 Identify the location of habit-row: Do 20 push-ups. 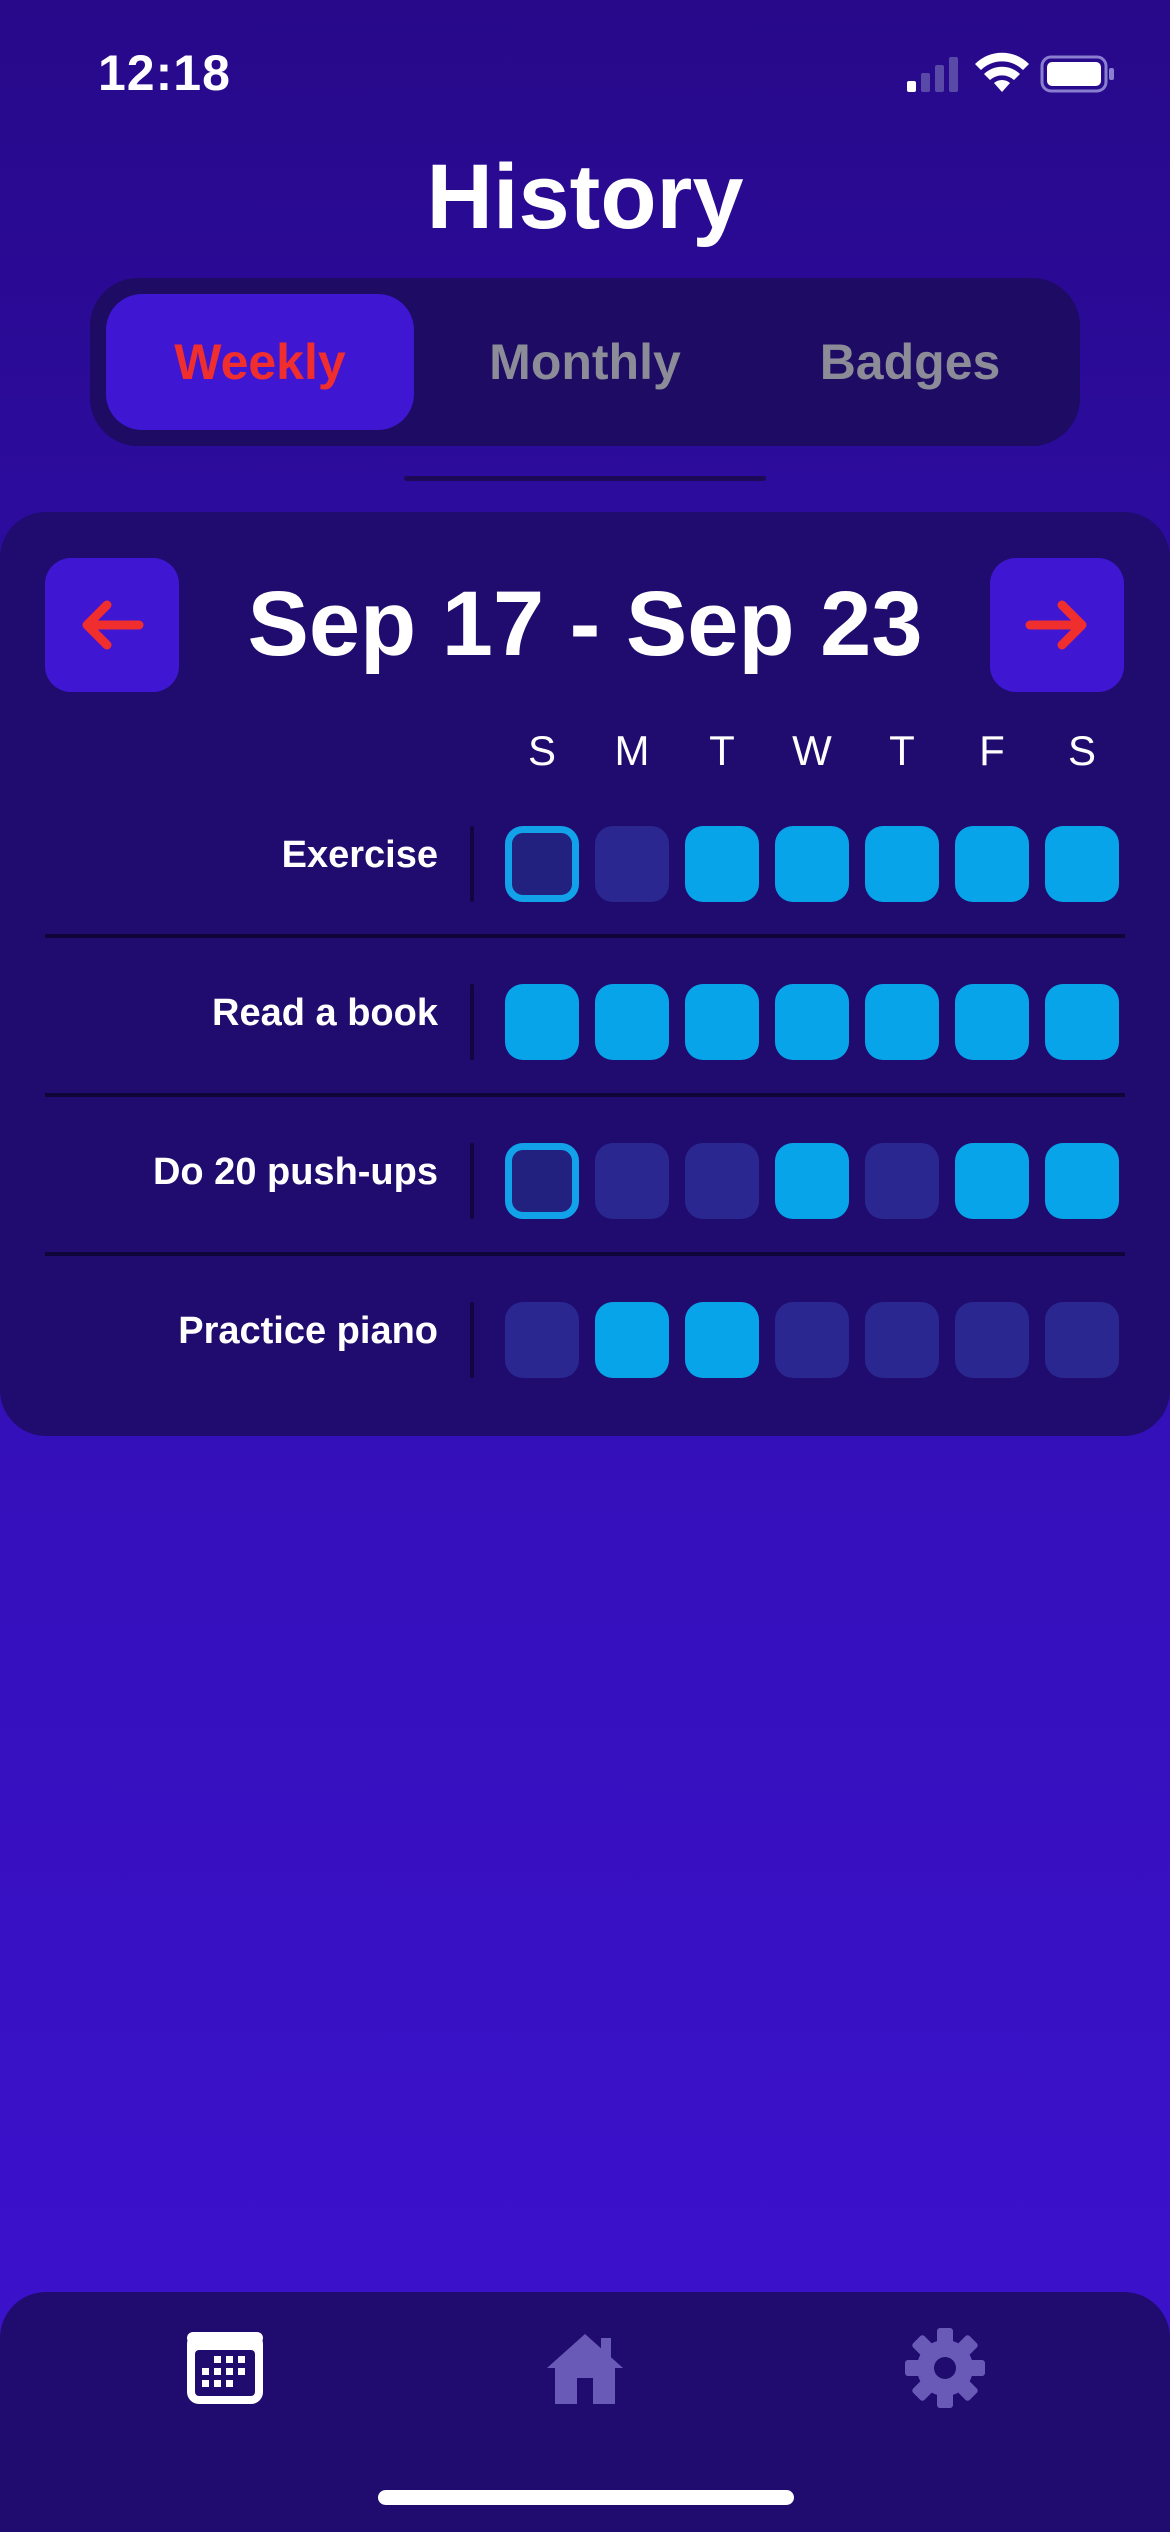
(585, 1186).